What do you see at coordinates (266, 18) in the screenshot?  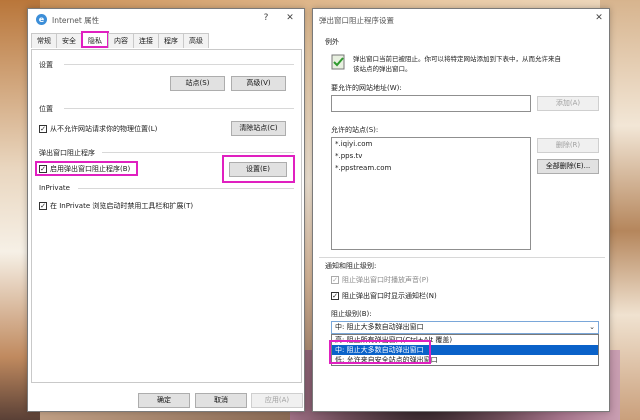 I see `help-button: ?` at bounding box center [266, 18].